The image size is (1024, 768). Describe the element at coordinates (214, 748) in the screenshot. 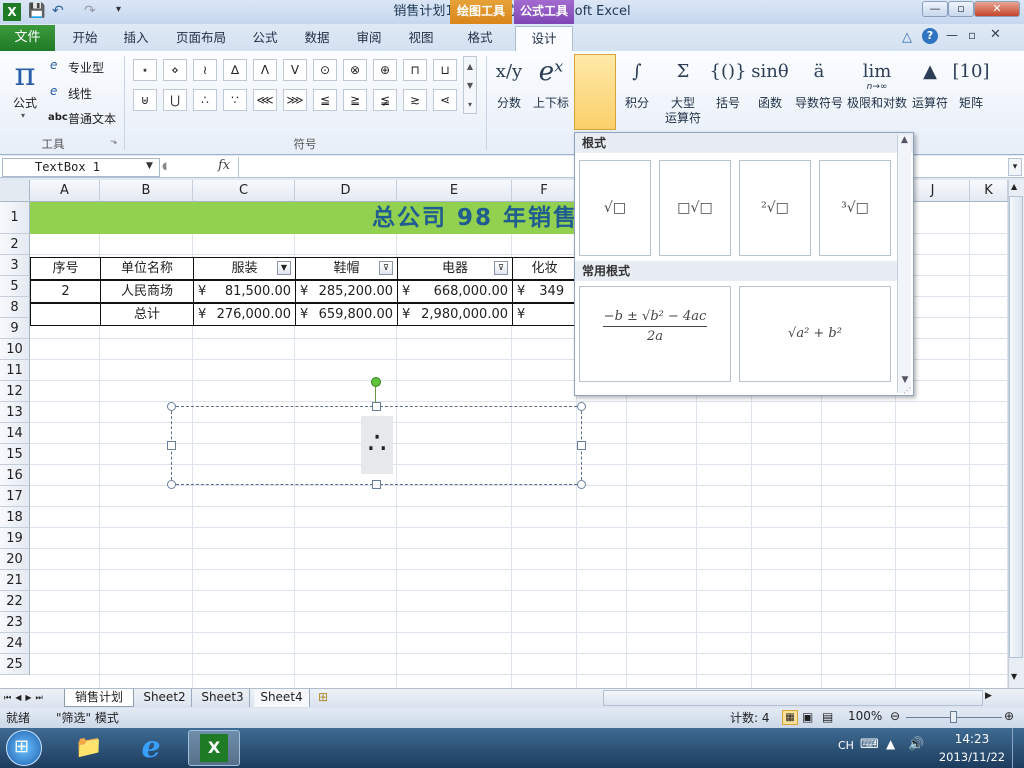

I see `excel-taskbar-icon: X` at that location.